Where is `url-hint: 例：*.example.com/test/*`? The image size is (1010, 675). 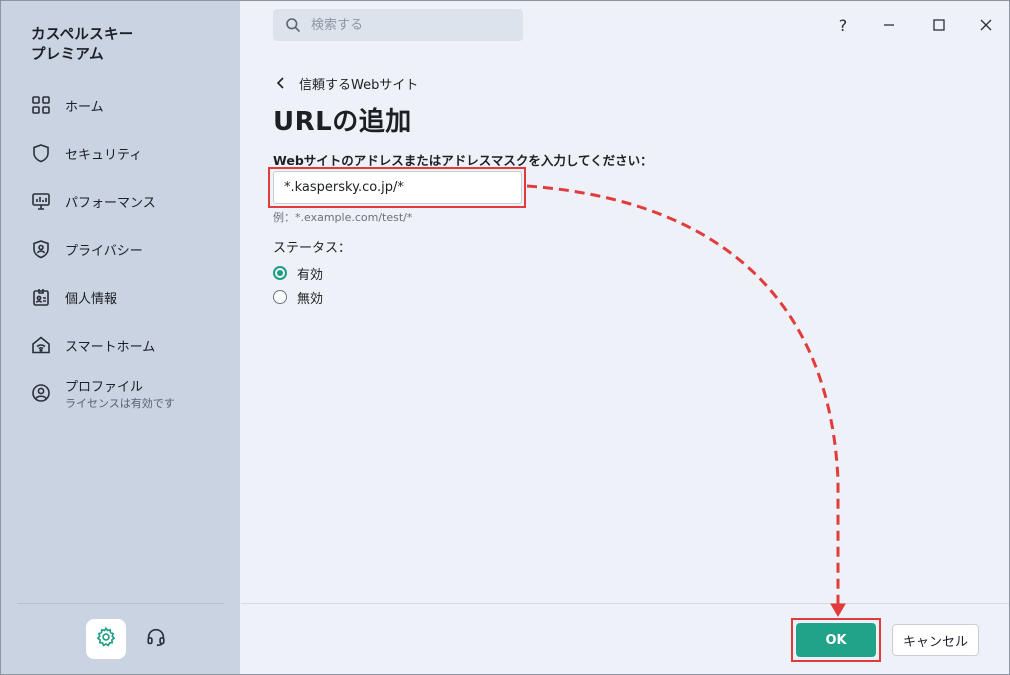 url-hint: 例：*.example.com/test/* is located at coordinates (343, 217).